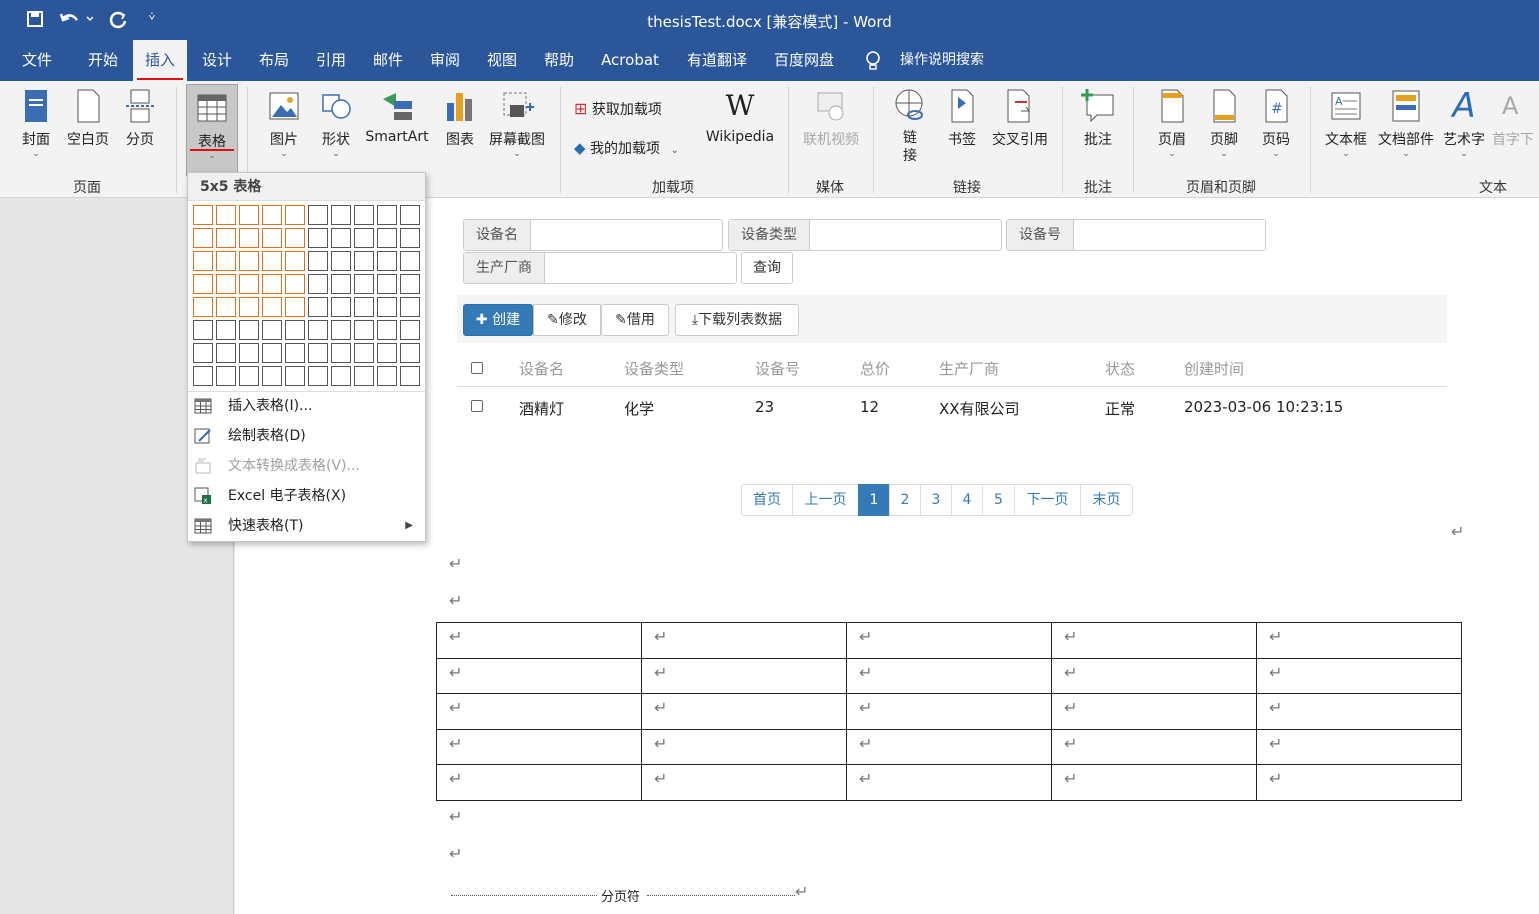  I want to click on device-type-field: 设备类型, so click(865, 235).